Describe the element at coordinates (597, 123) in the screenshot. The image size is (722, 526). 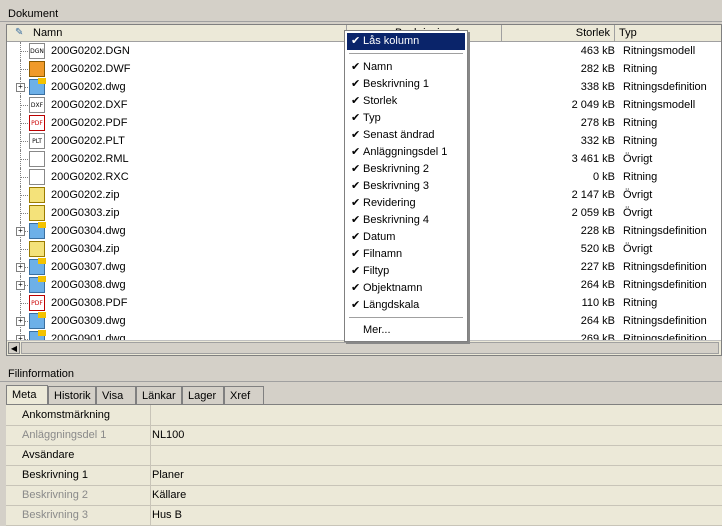
I see `file-size: 278 kB` at that location.